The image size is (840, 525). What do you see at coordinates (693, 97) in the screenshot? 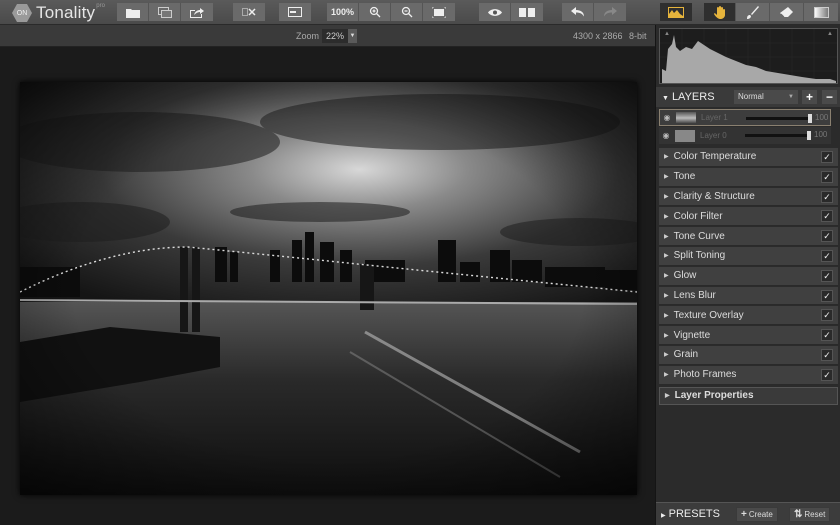
I see `layers-title: LAYERS` at bounding box center [693, 97].